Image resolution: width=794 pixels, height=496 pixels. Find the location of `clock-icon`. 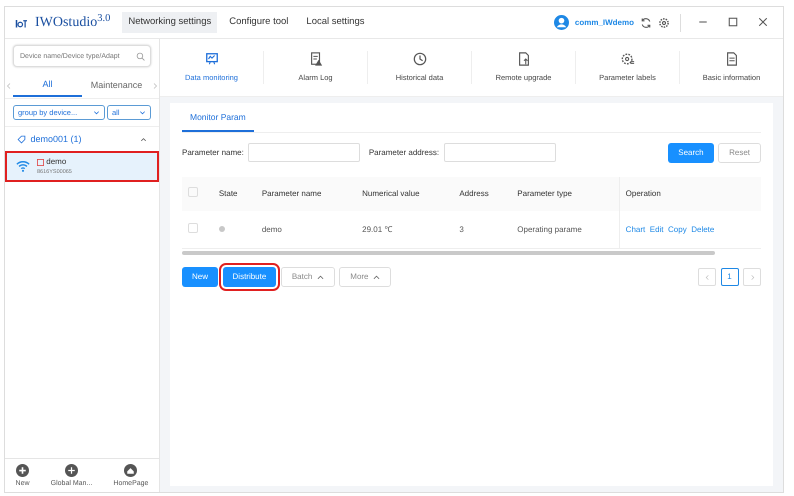

clock-icon is located at coordinates (419, 59).